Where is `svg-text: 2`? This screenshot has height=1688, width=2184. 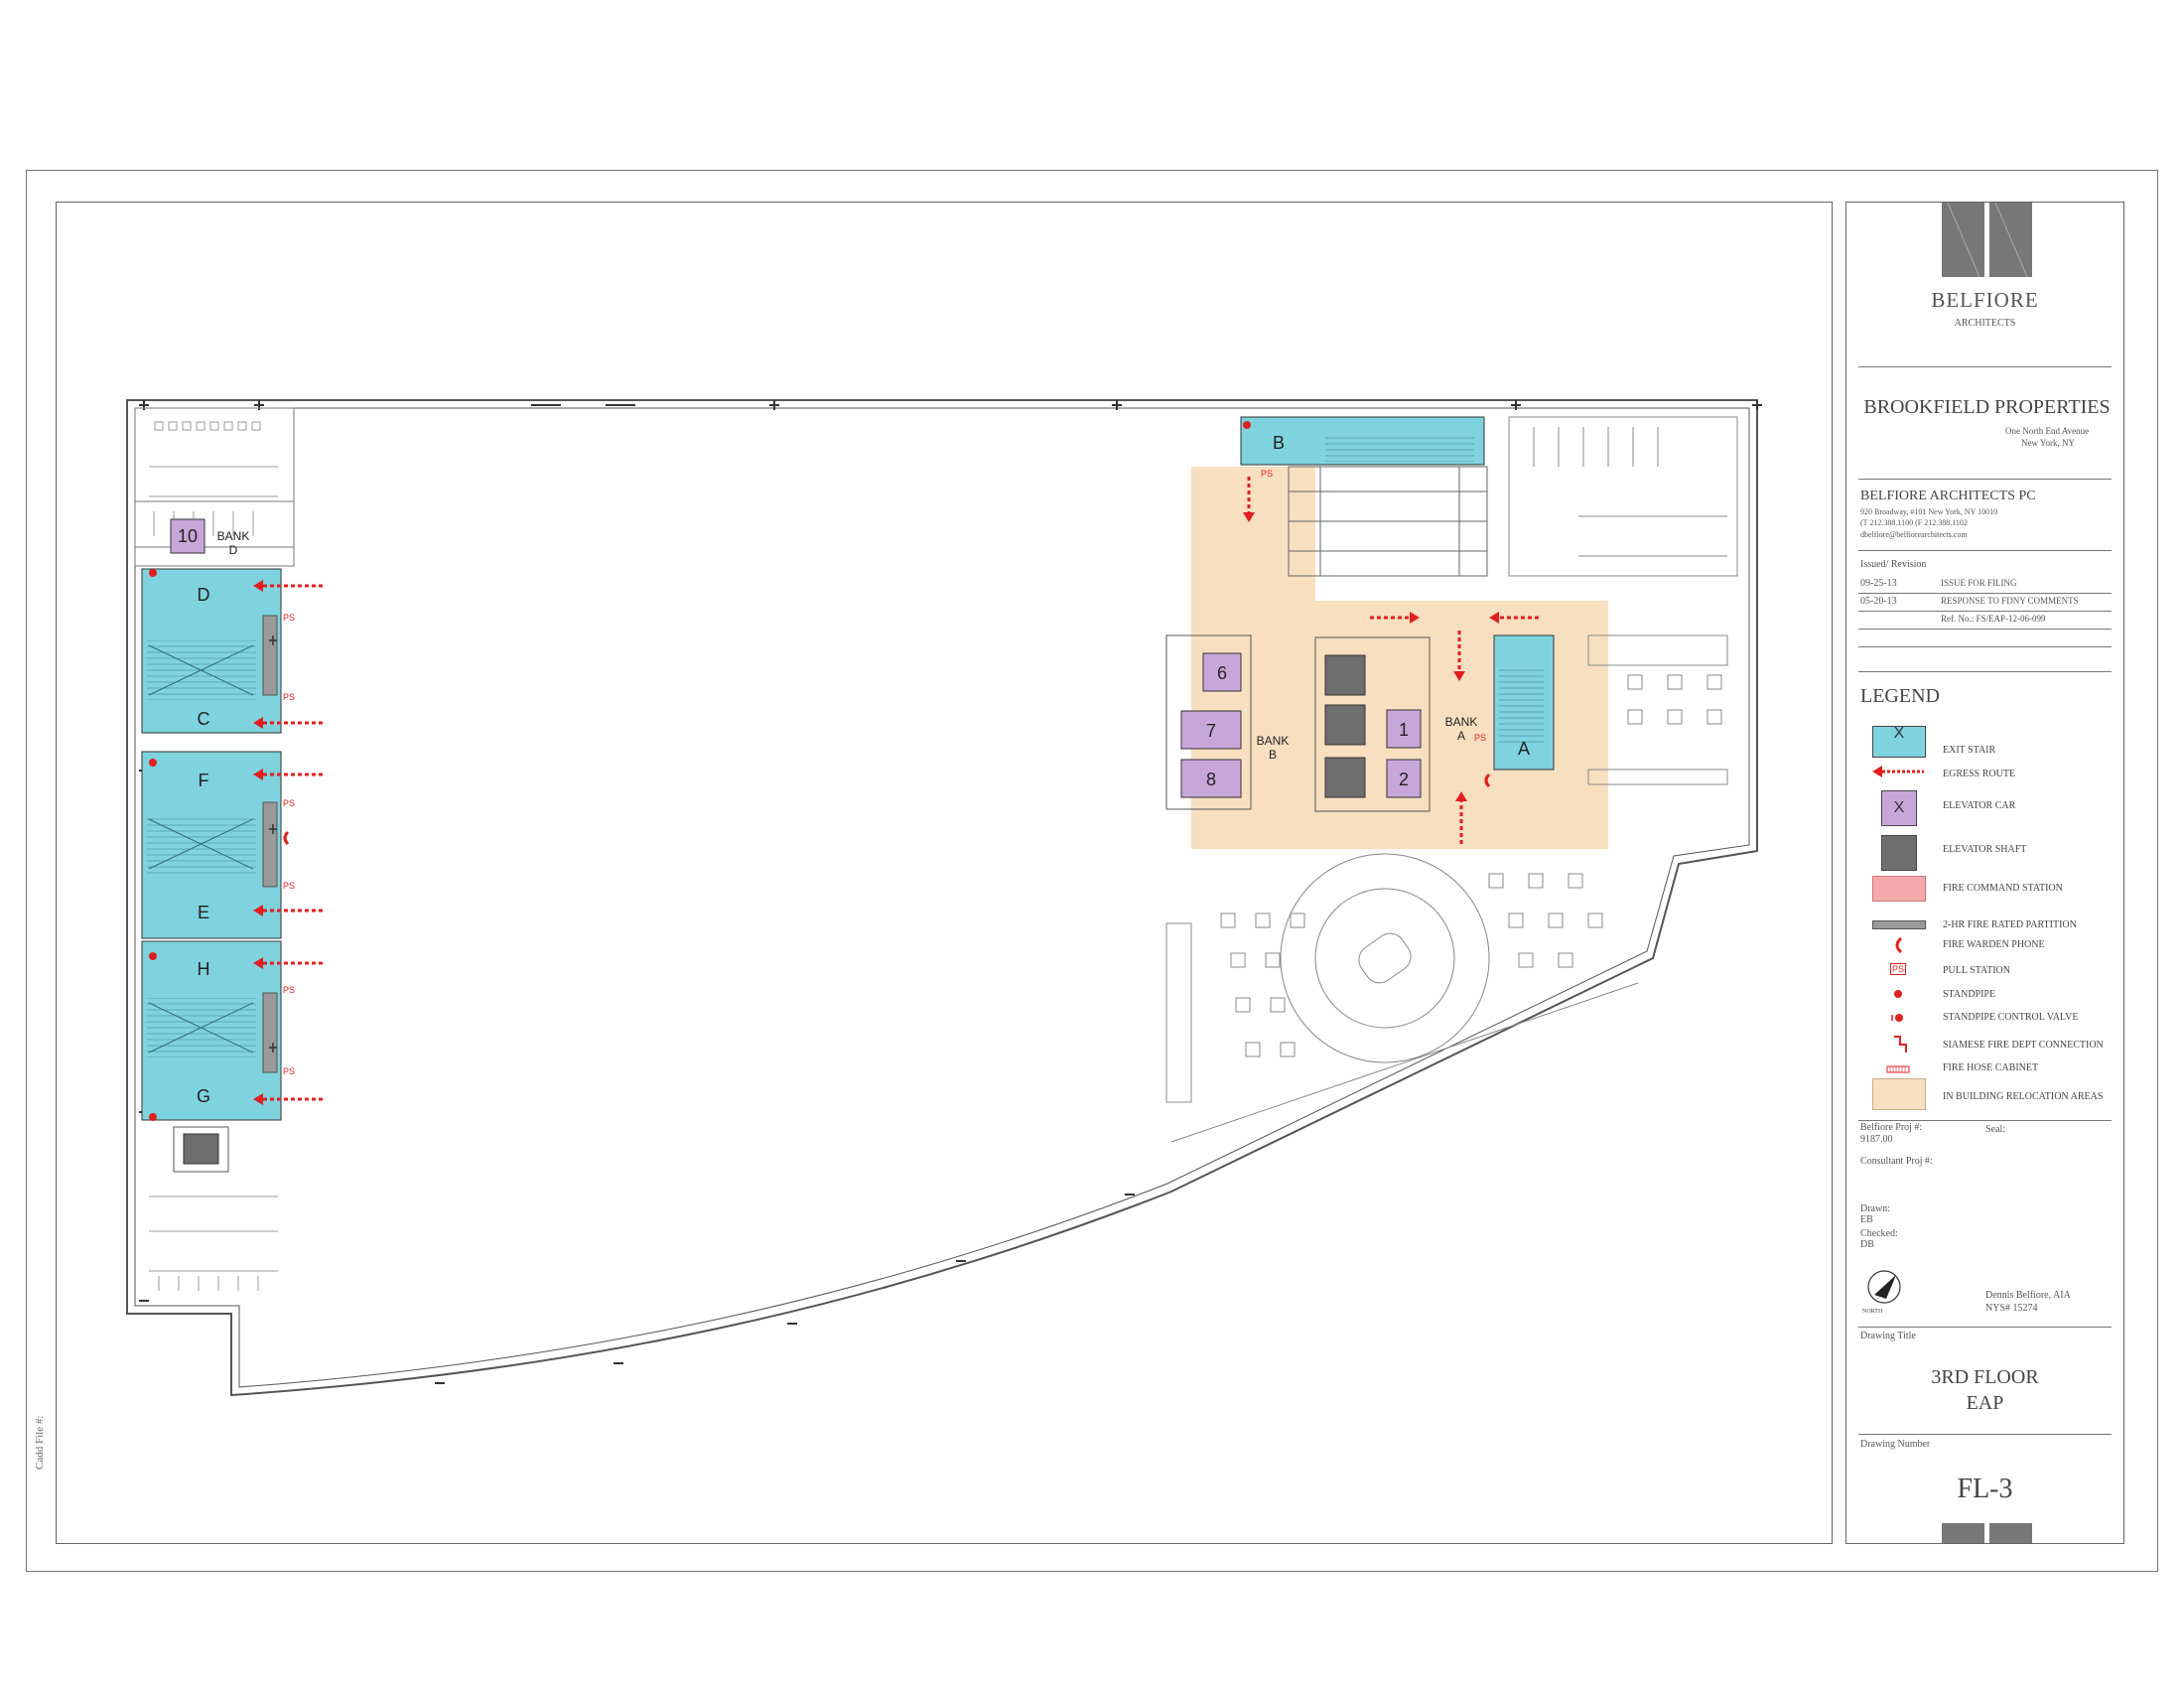 svg-text: 2 is located at coordinates (1404, 779).